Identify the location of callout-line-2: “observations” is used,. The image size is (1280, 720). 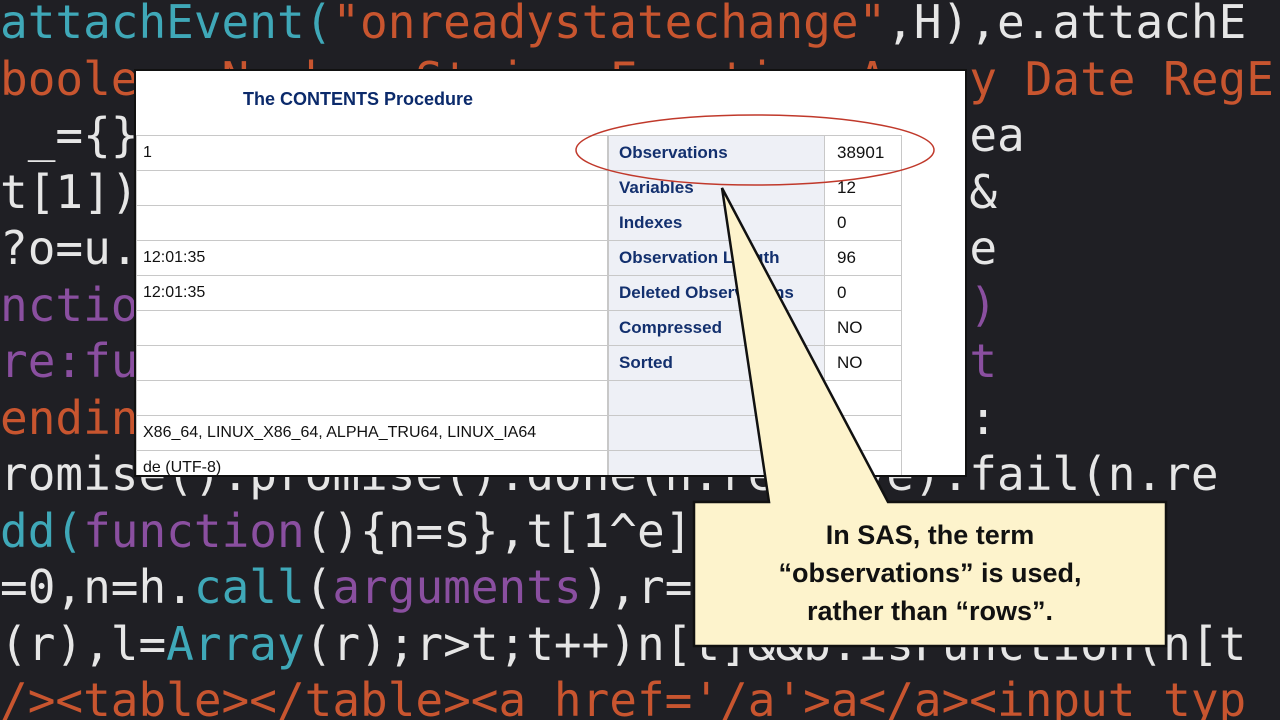
(930, 573).